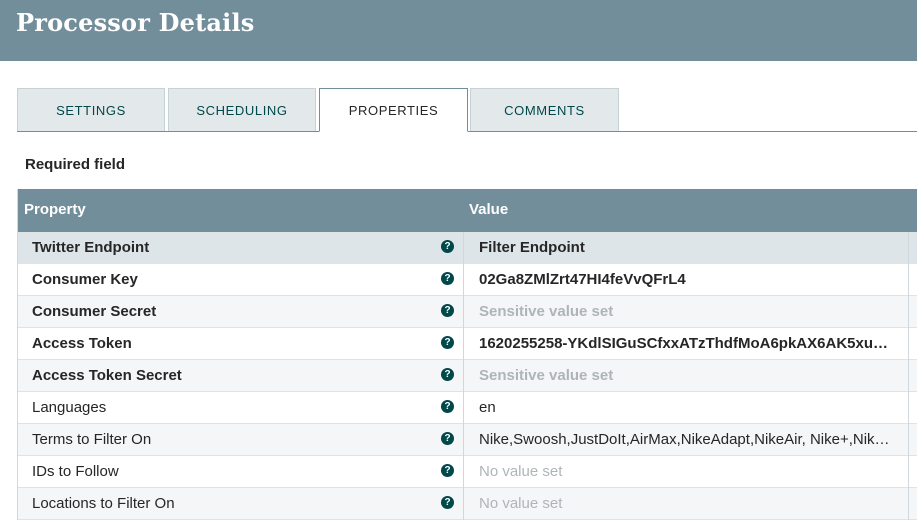 Image resolution: width=917 pixels, height=526 pixels. What do you see at coordinates (55, 209) in the screenshot?
I see `column-header-property: Property` at bounding box center [55, 209].